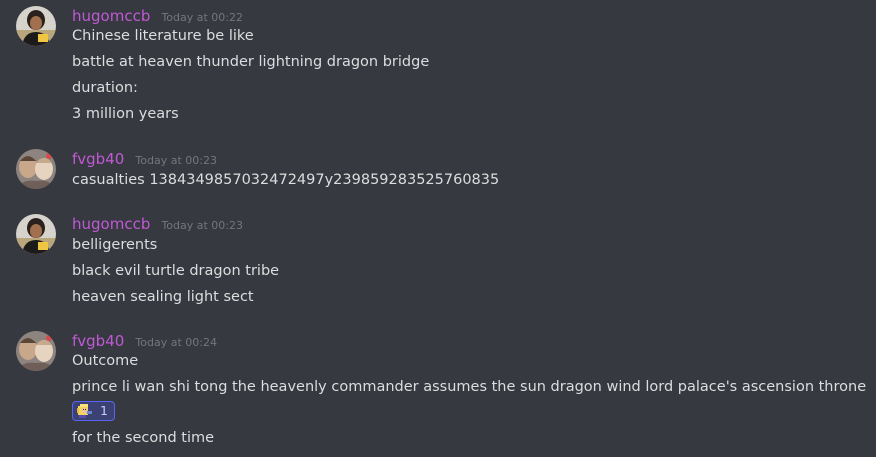  I want to click on timestamp: Today at 00:24, so click(176, 342).